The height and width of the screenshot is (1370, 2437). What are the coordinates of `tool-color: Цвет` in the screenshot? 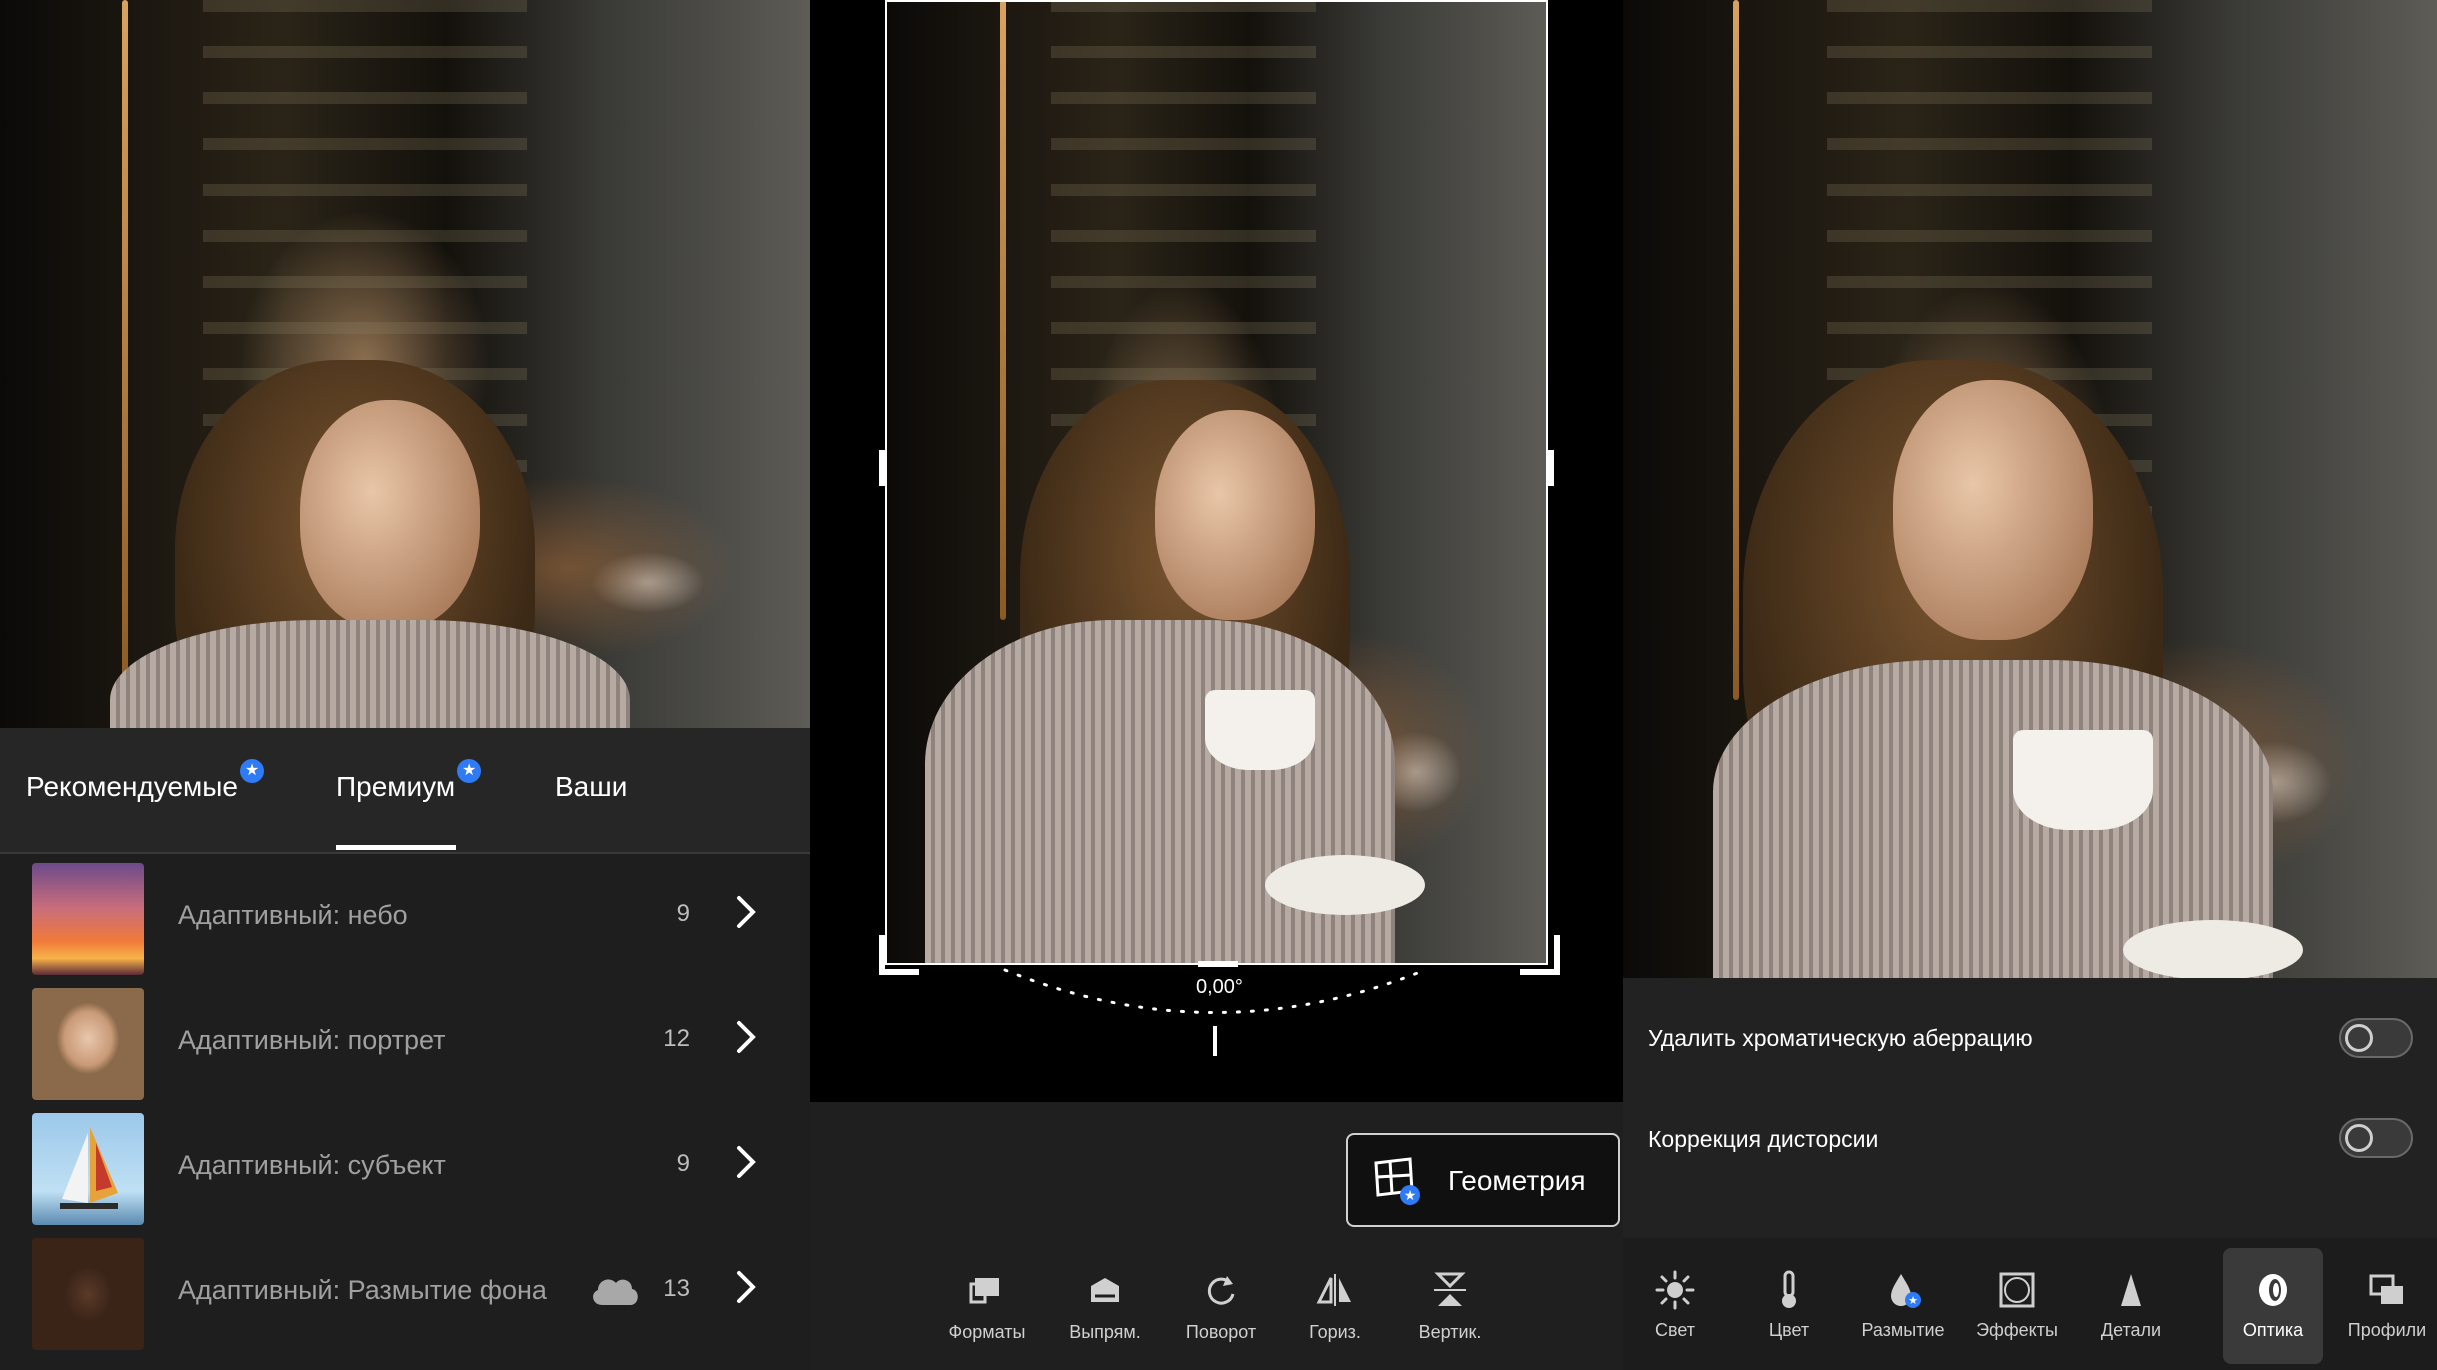 It's located at (1789, 1306).